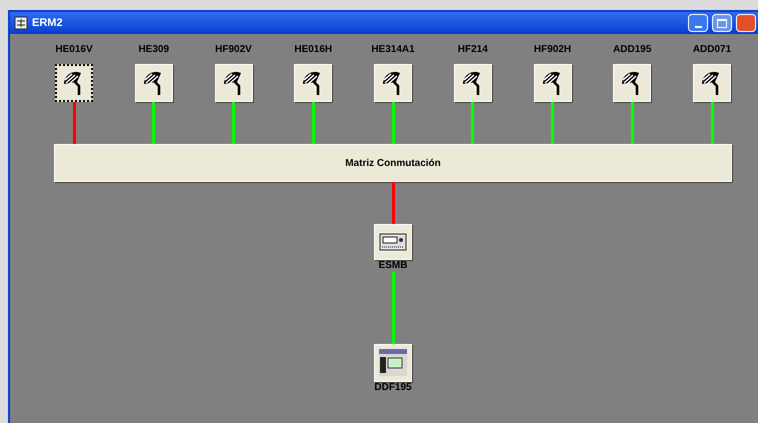  I want to click on antenna-label: HE016V, so click(74, 50).